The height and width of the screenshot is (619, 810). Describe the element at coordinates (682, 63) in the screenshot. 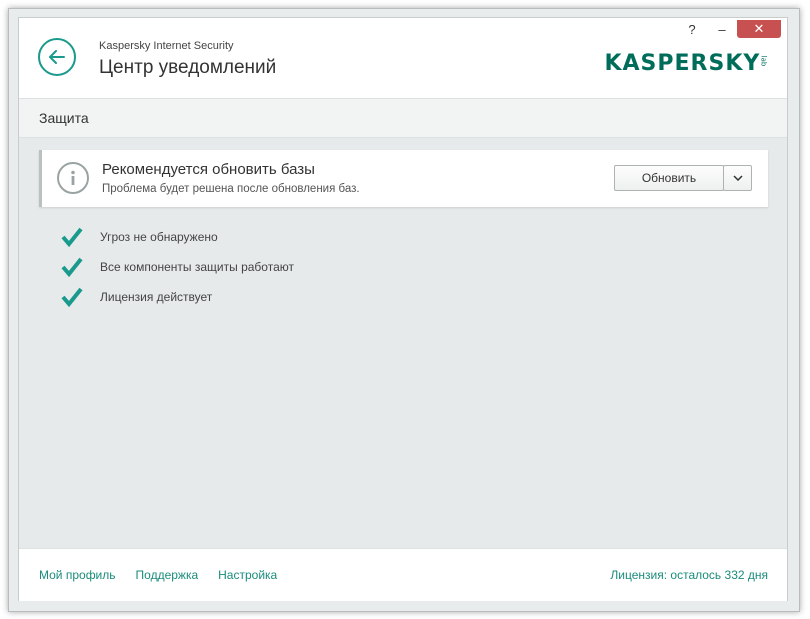

I see `logo-text: KASPERSKY` at that location.